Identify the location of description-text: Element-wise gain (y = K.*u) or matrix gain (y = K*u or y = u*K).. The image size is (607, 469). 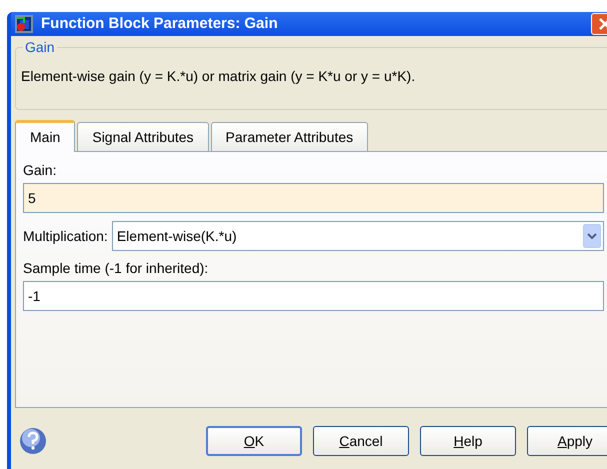
(218, 76).